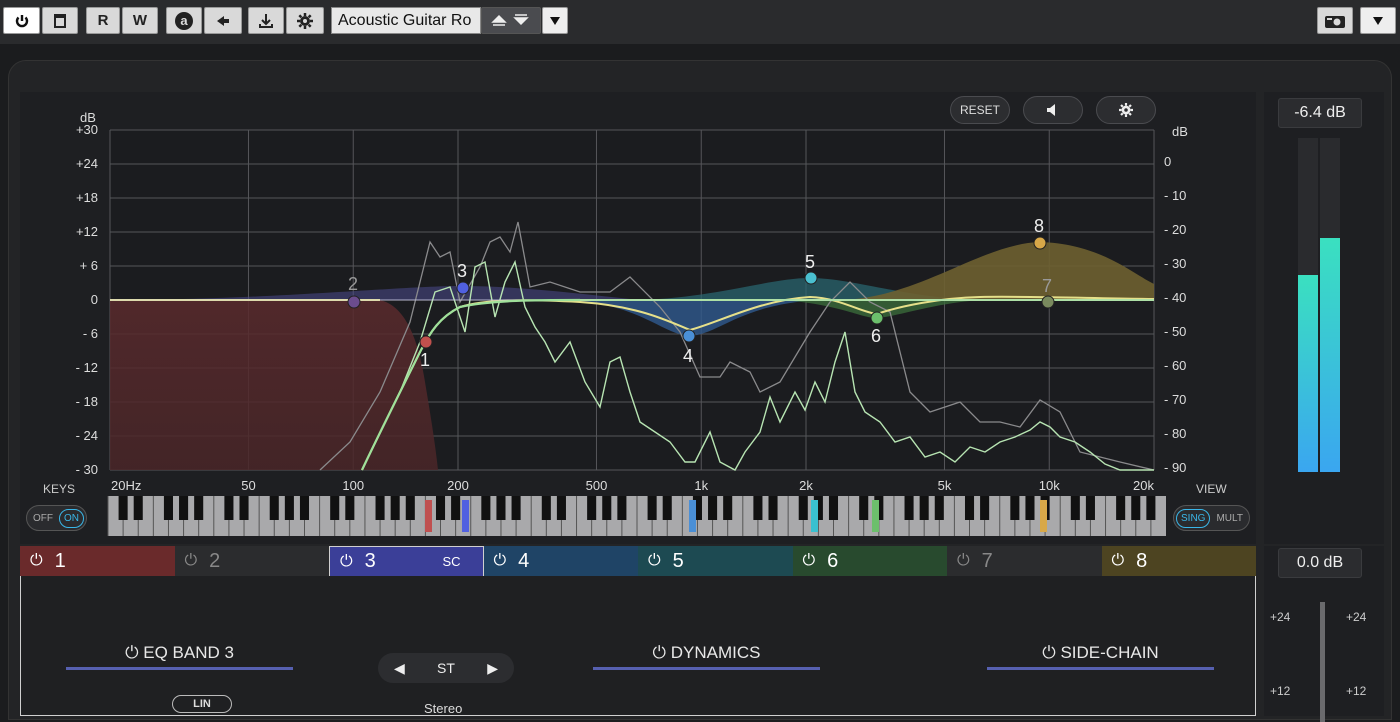 This screenshot has width=1400, height=722. I want to click on band-handle-label: 5, so click(810, 262).